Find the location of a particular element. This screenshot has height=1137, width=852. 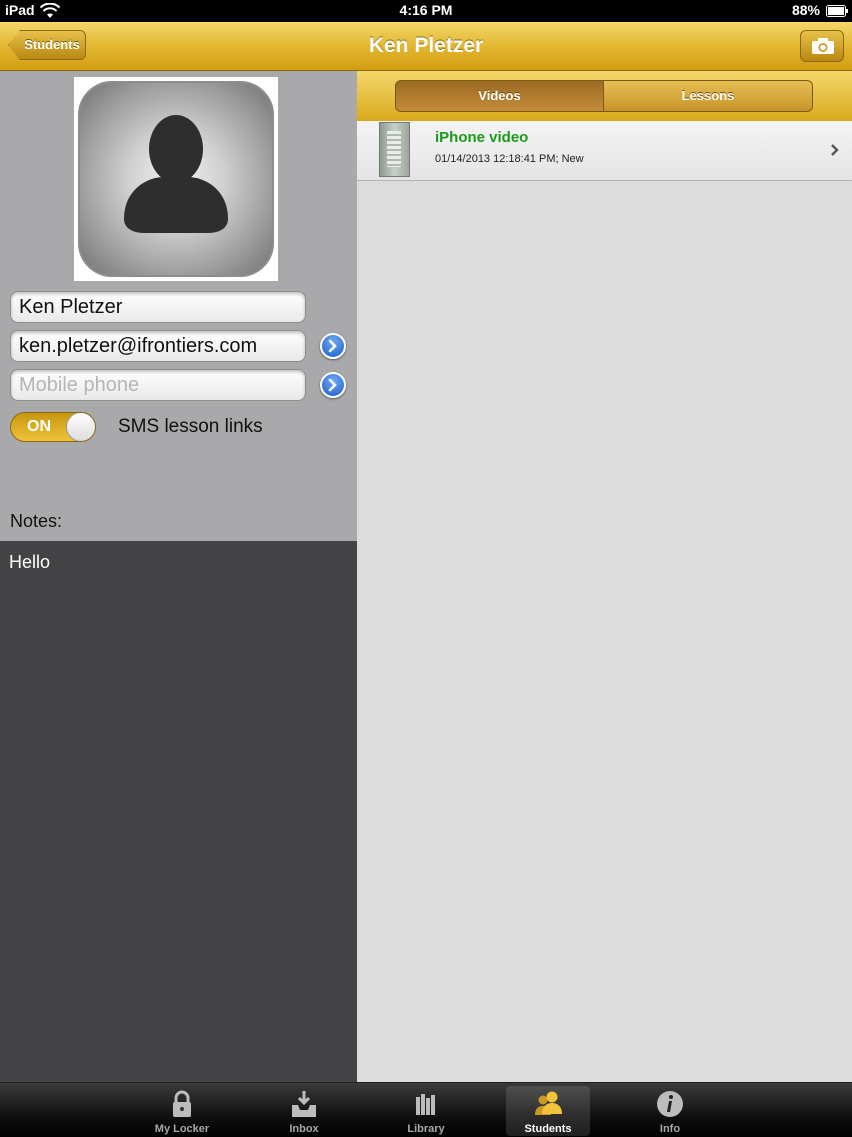

email-field: ken.pletzer@ifrontiers.com is located at coordinates (158, 346).